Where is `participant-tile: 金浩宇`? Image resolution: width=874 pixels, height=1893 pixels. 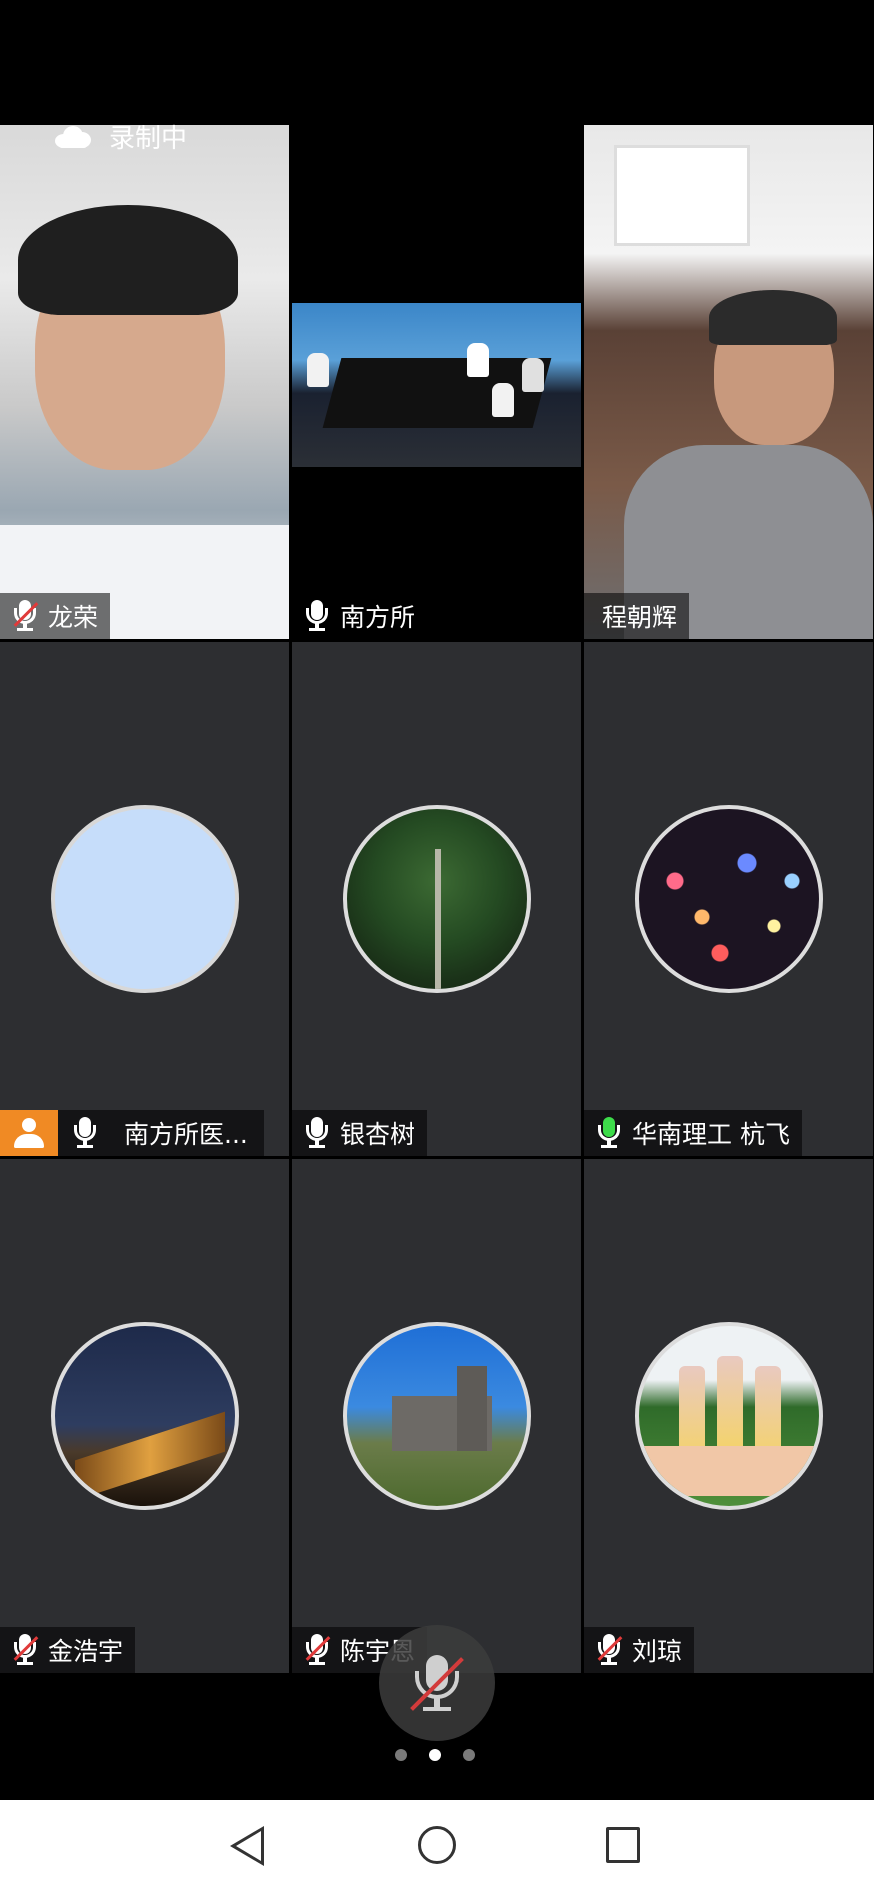
participant-tile: 金浩宇 is located at coordinates (144, 1416).